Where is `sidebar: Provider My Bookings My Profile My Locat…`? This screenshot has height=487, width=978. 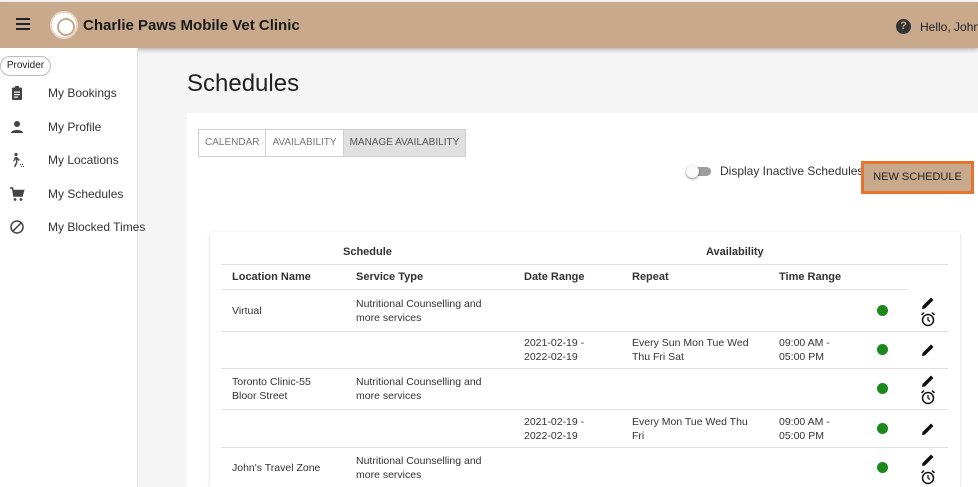
sidebar: Provider My Bookings My Profile My Locat… is located at coordinates (72, 267).